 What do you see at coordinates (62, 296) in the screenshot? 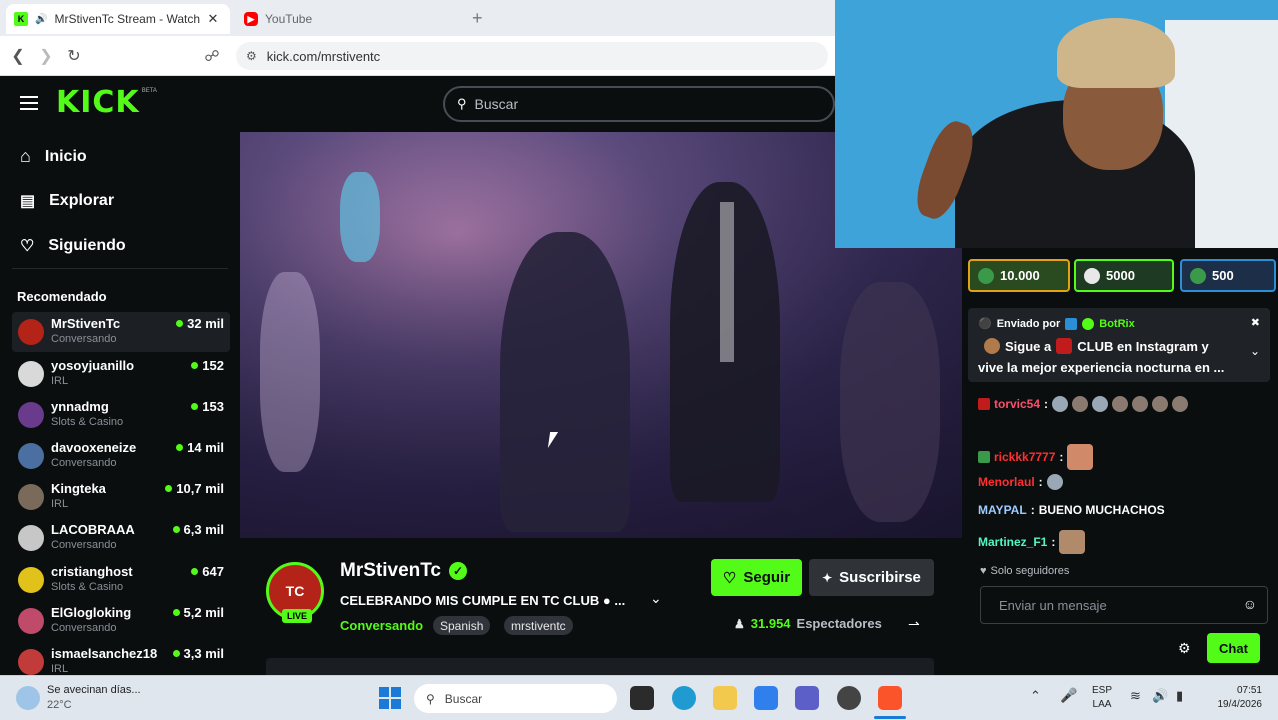
I see `recommended-title: Recomendado` at bounding box center [62, 296].